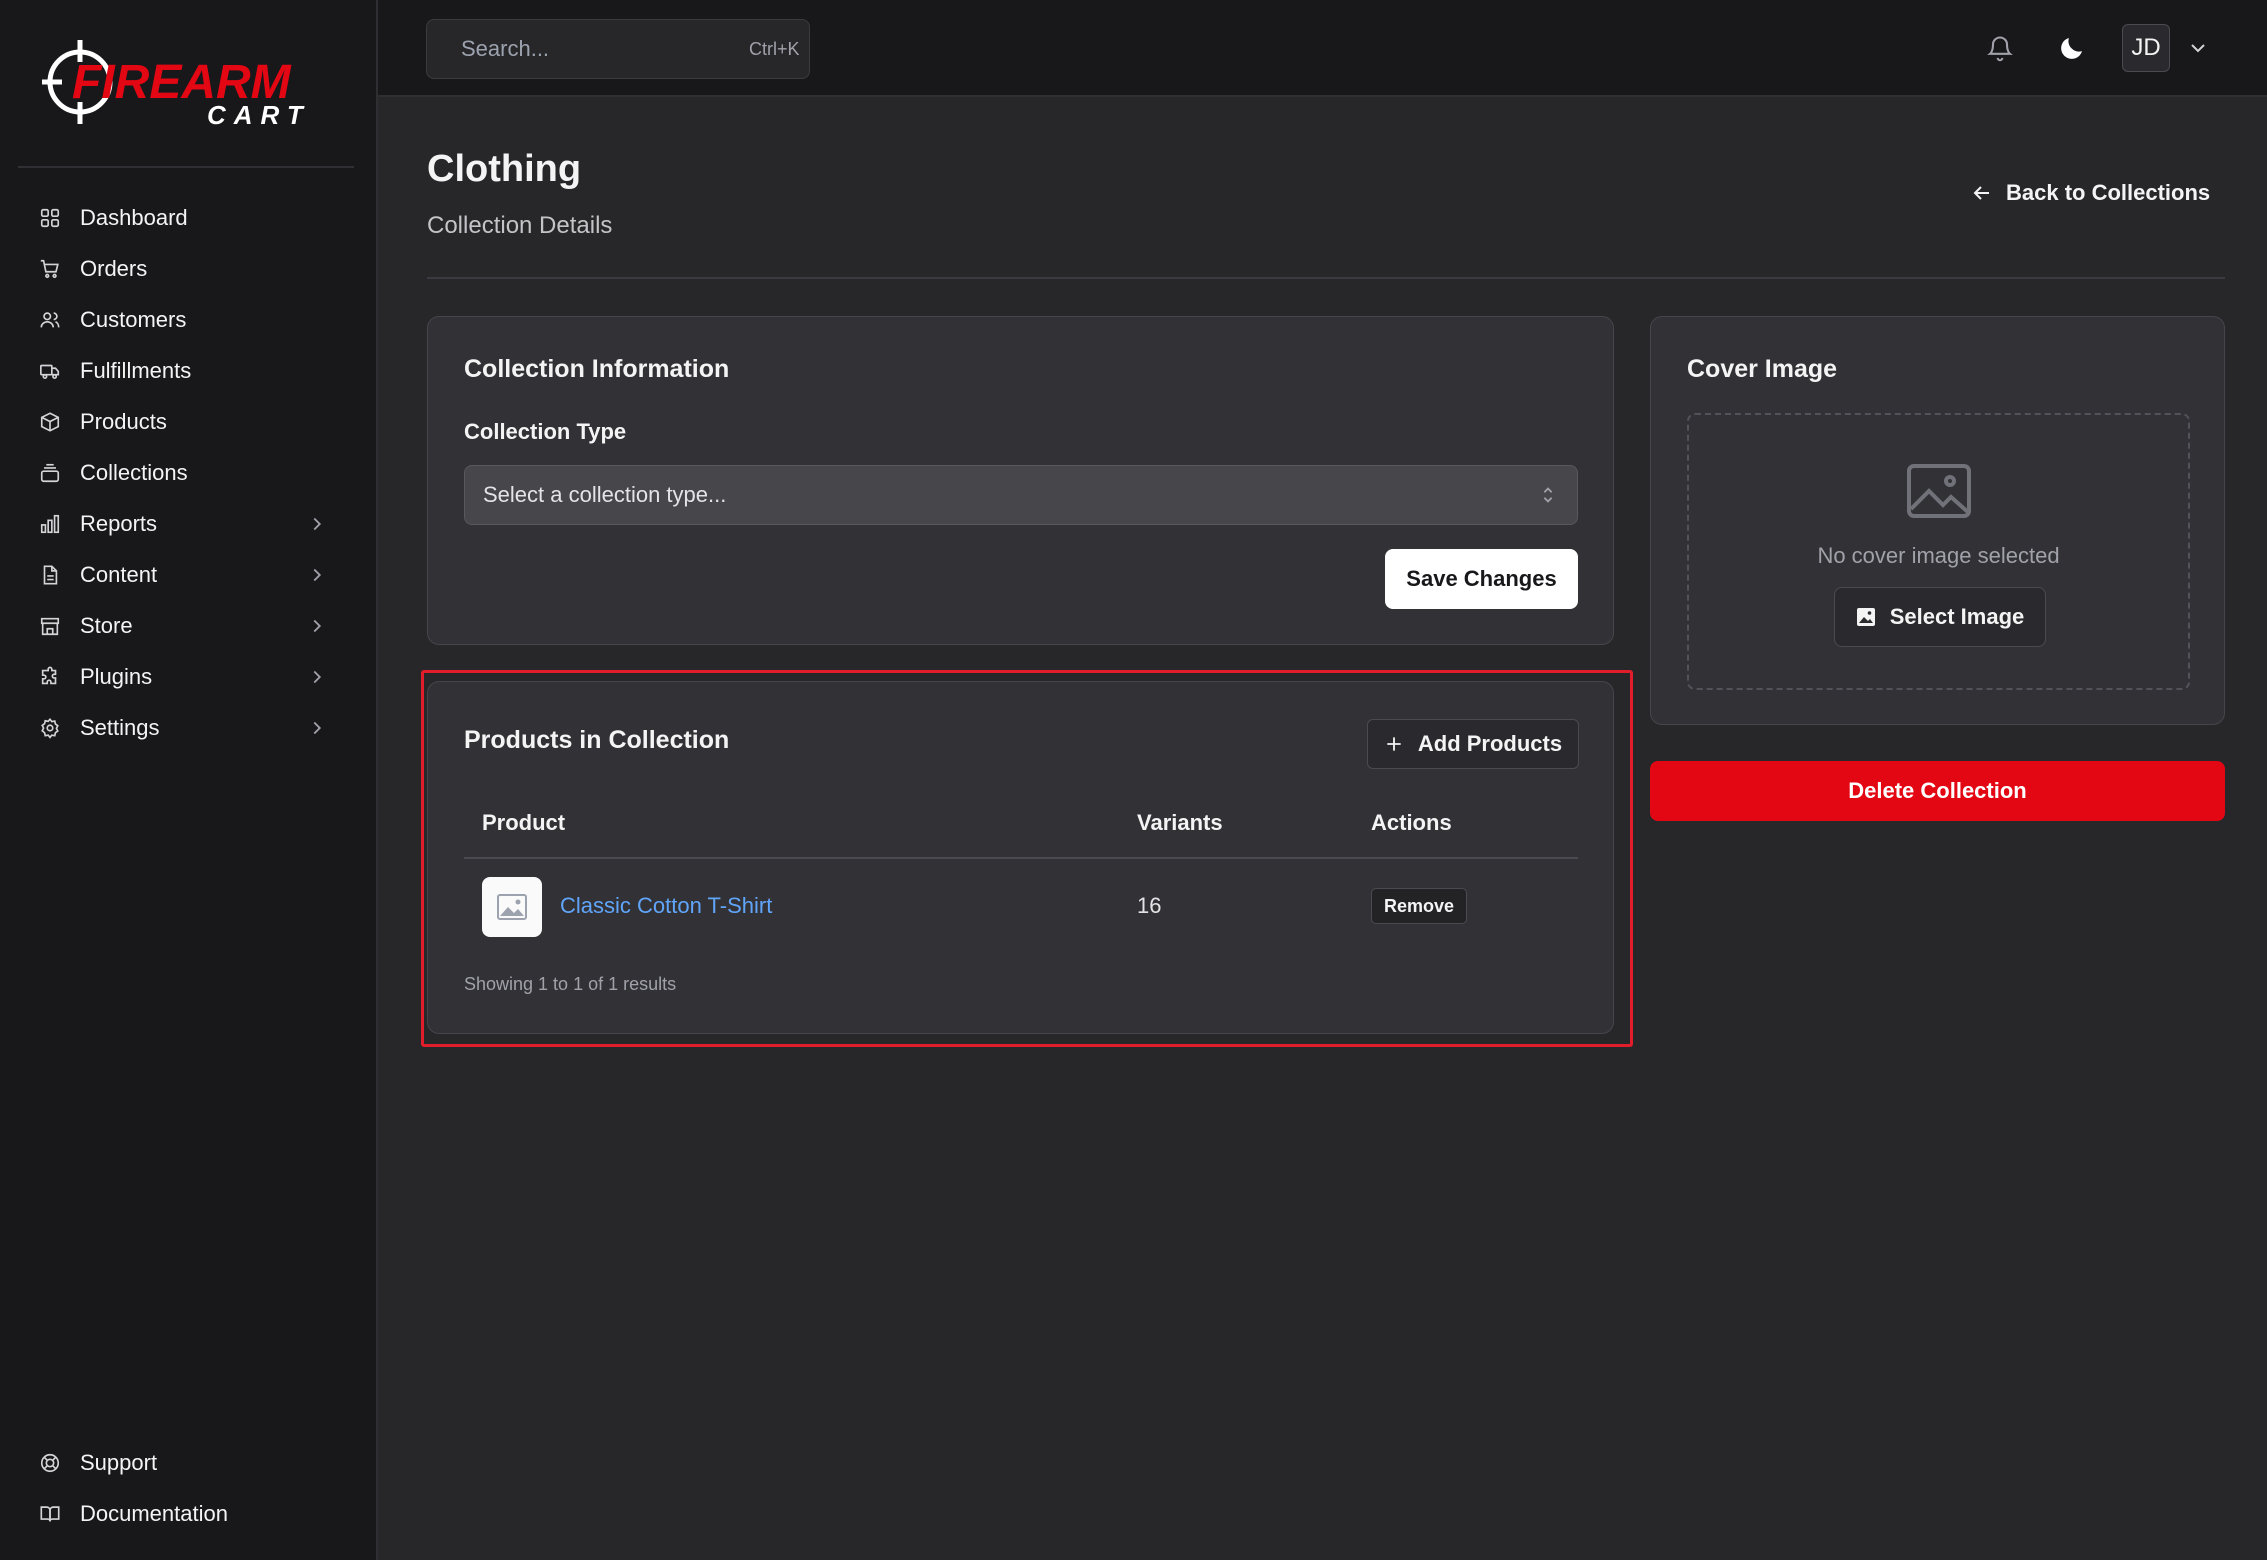 The image size is (2267, 1560). Describe the element at coordinates (186, 268) in the screenshot. I see `sidebar-item-orders: Orders` at that location.